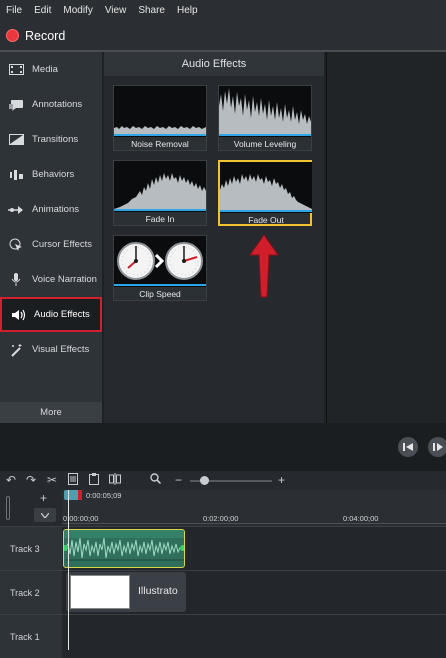  I want to click on effect-tile-fade-in: Fade In, so click(160, 193).